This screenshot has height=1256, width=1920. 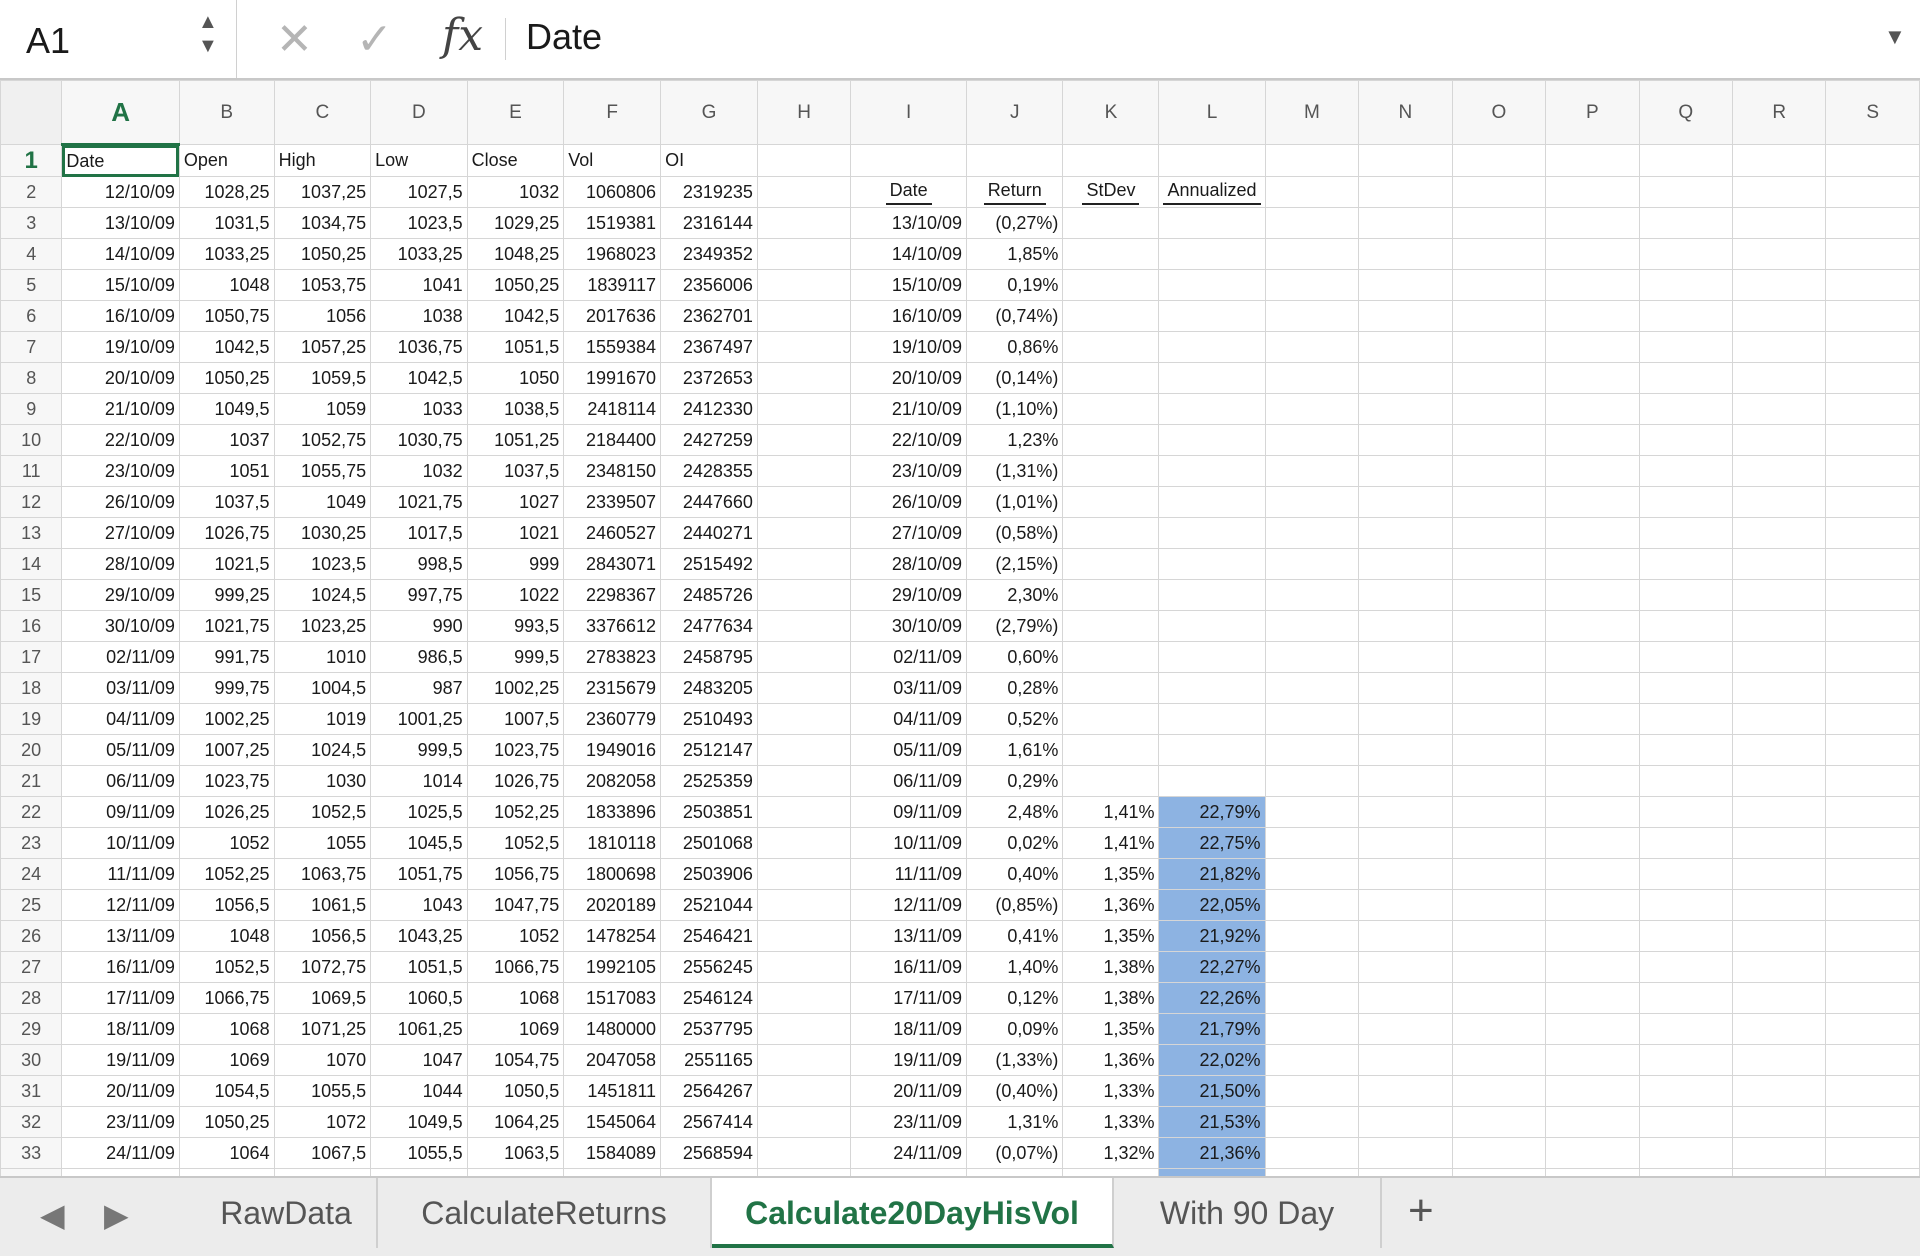 I want to click on row-header-21: 21, so click(x=31, y=781).